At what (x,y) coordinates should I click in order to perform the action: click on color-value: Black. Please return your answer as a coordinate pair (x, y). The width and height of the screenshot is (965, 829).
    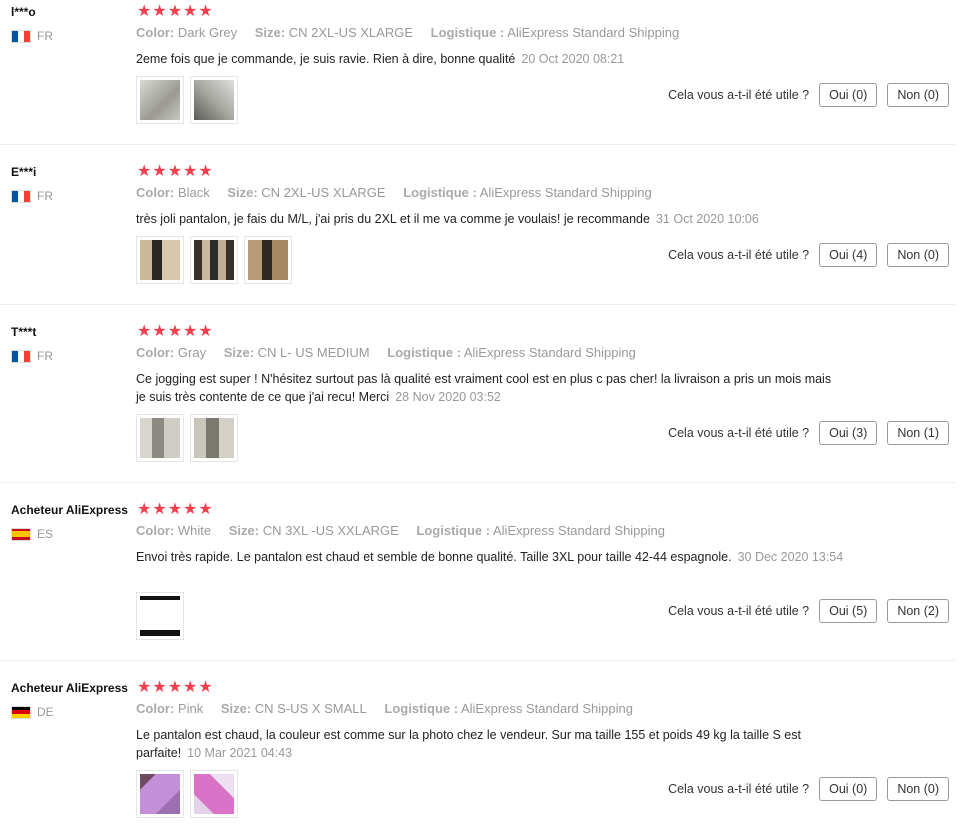
    Looking at the image, I should click on (193, 192).